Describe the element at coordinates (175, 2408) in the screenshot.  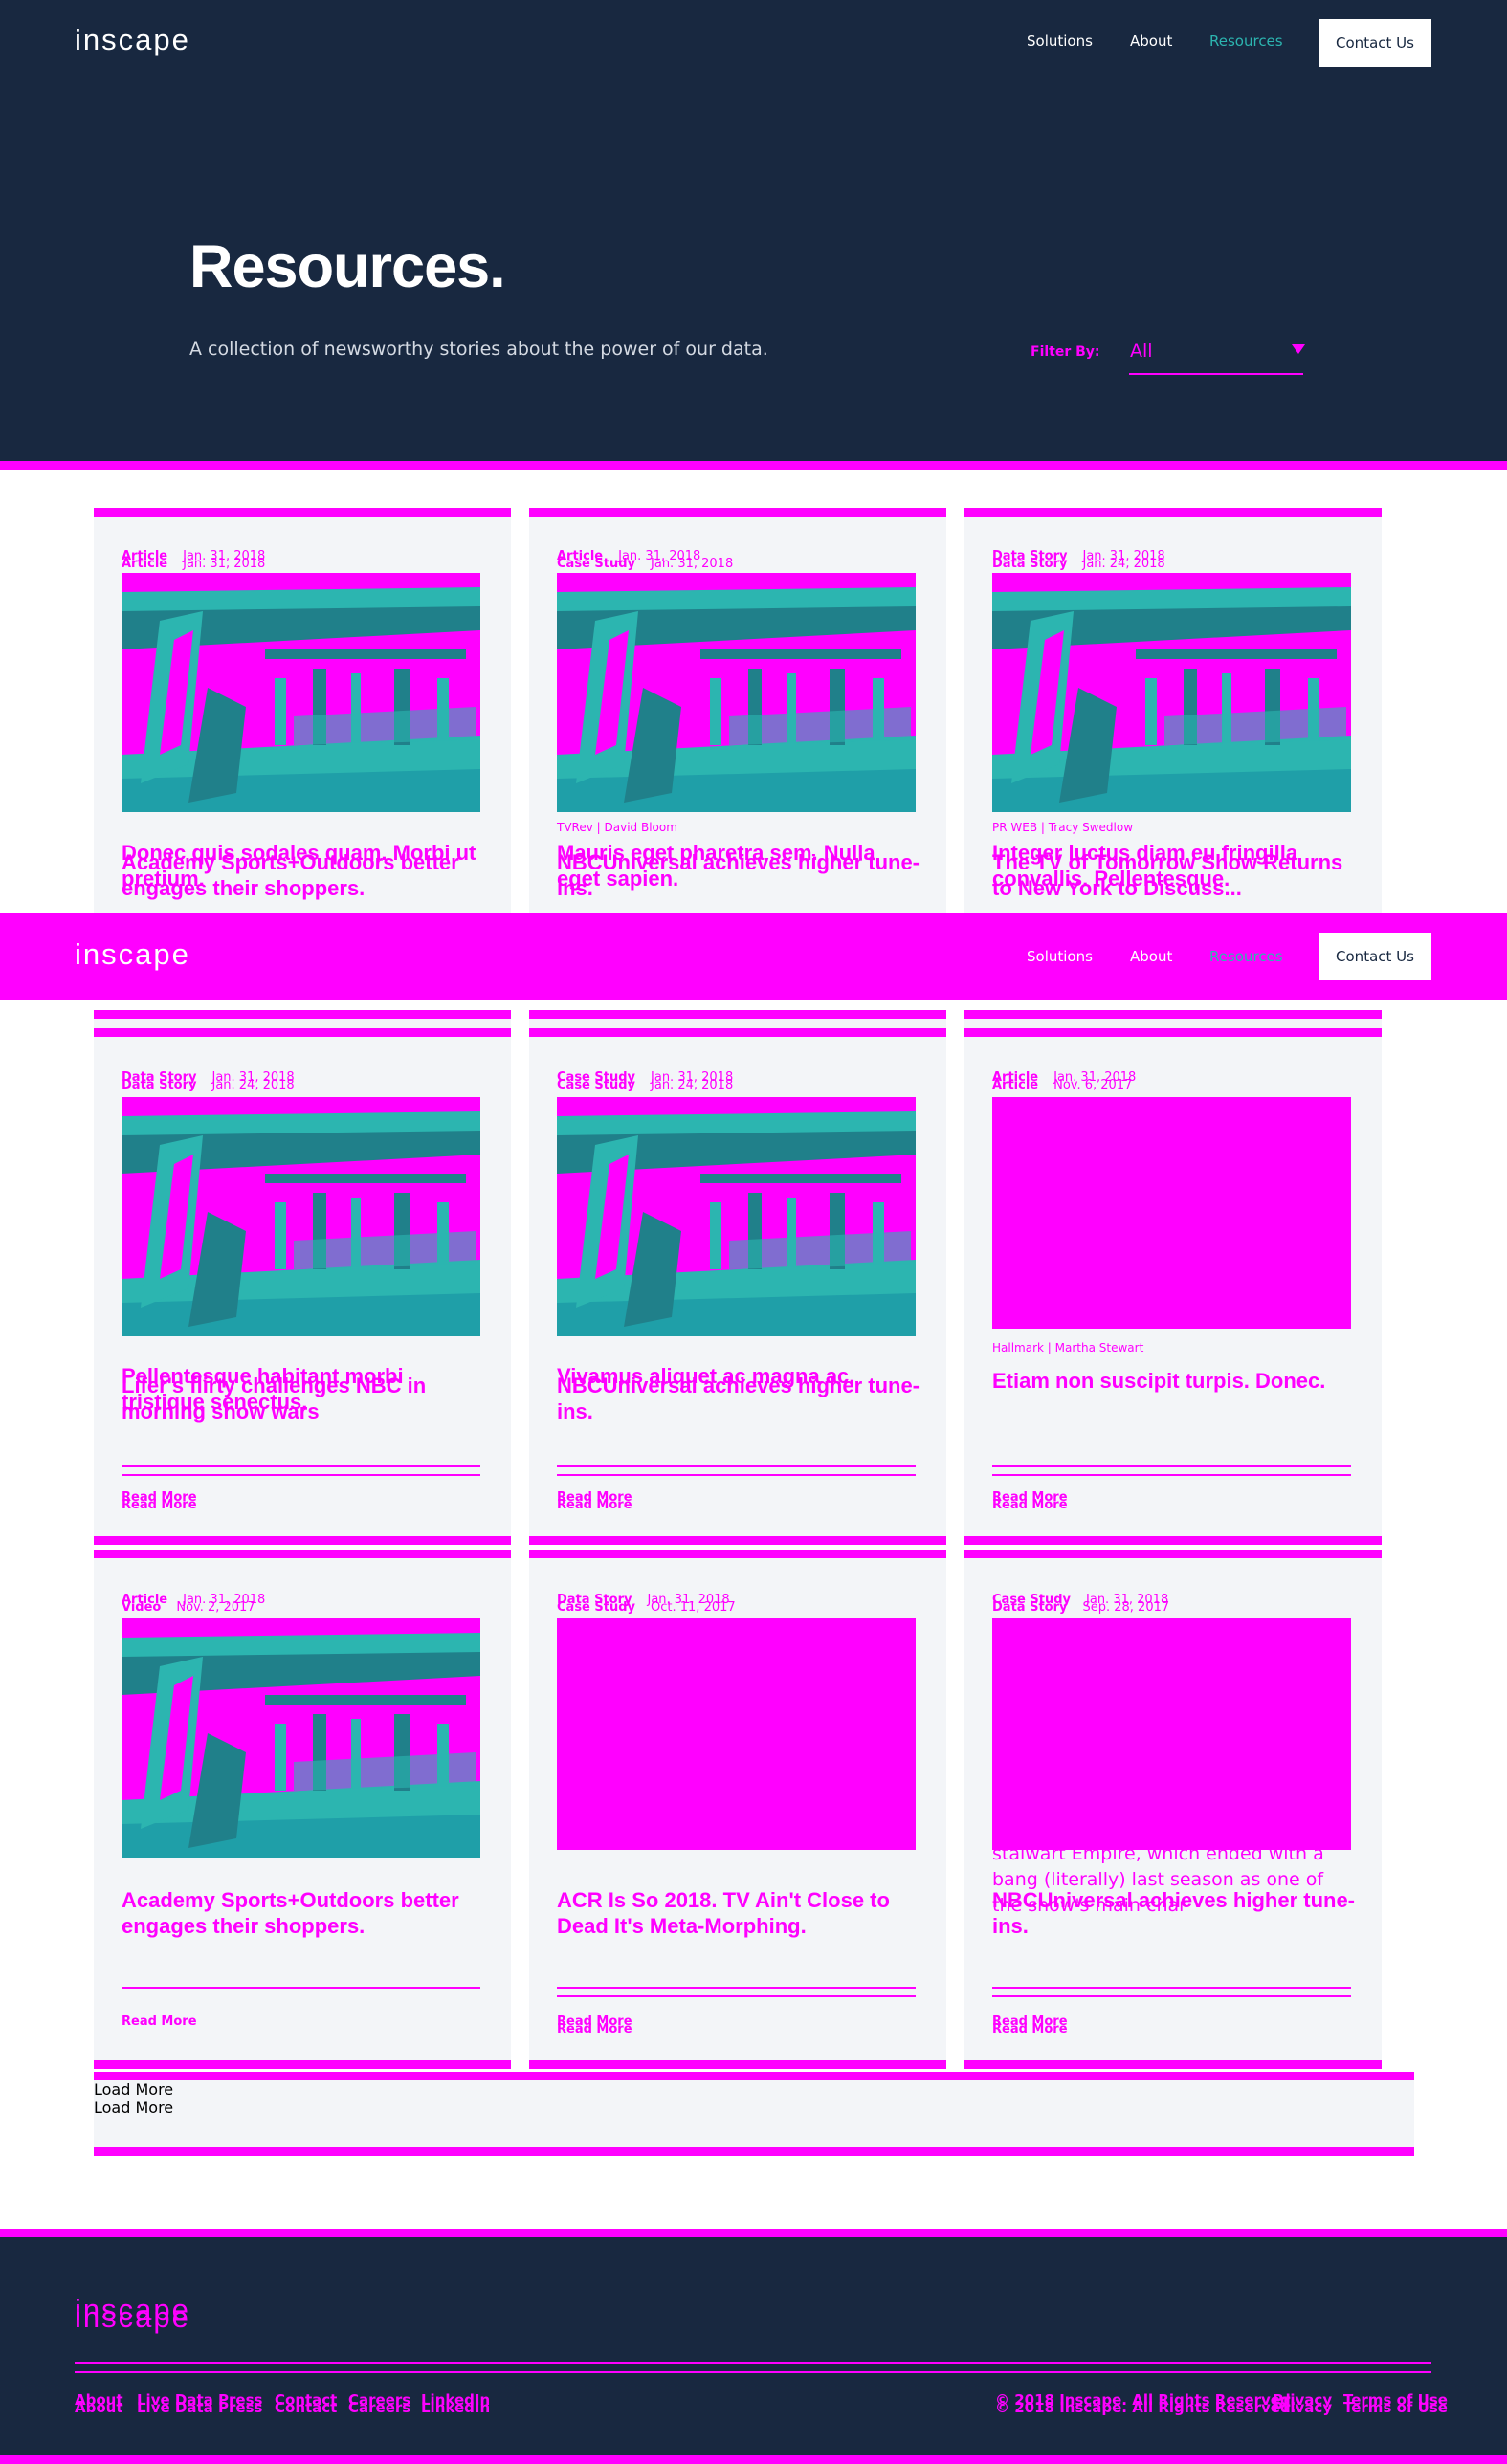
I see `footer-link-live-data: Live Data` at that location.